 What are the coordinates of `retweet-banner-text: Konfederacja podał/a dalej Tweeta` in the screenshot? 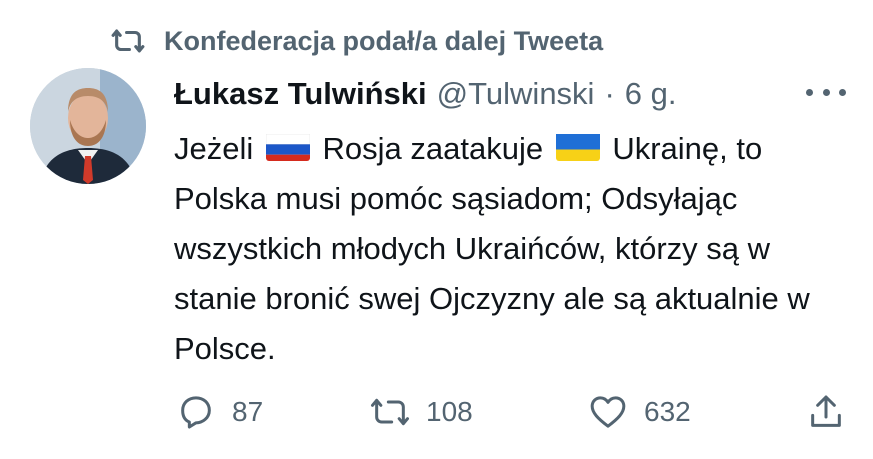 It's located at (384, 40).